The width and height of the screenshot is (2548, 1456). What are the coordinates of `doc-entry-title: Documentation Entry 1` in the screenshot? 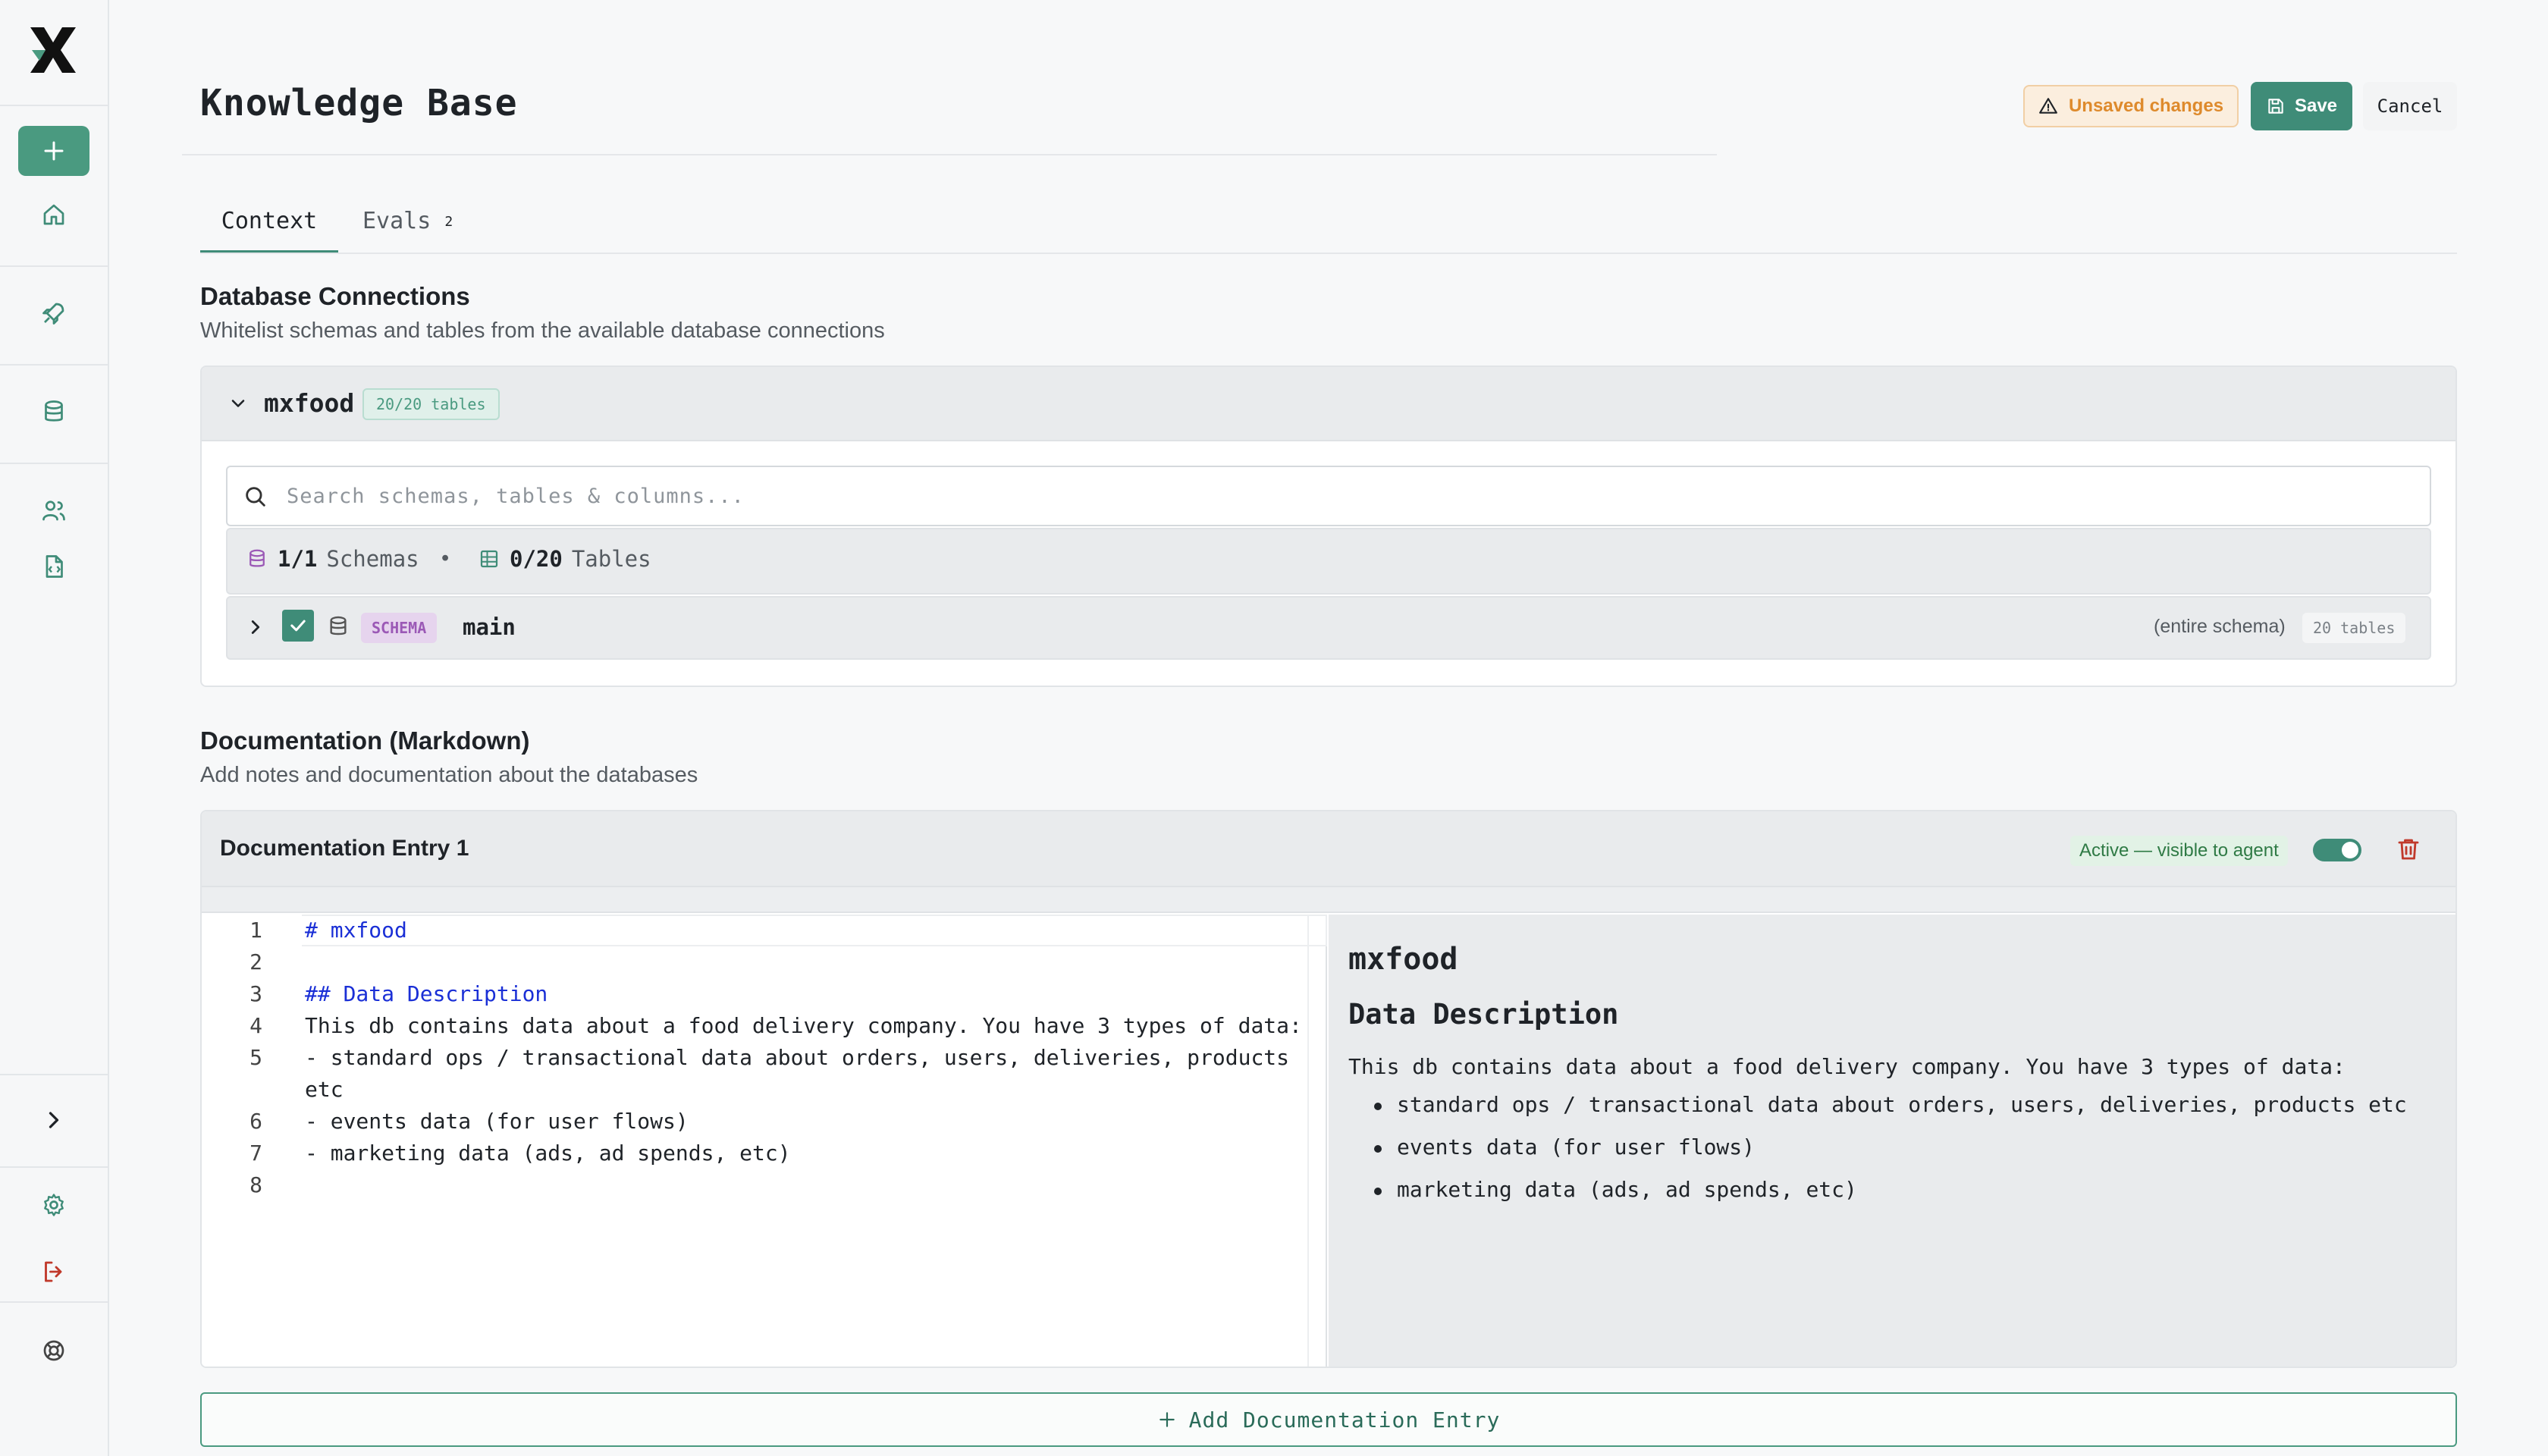 It's located at (344, 848).